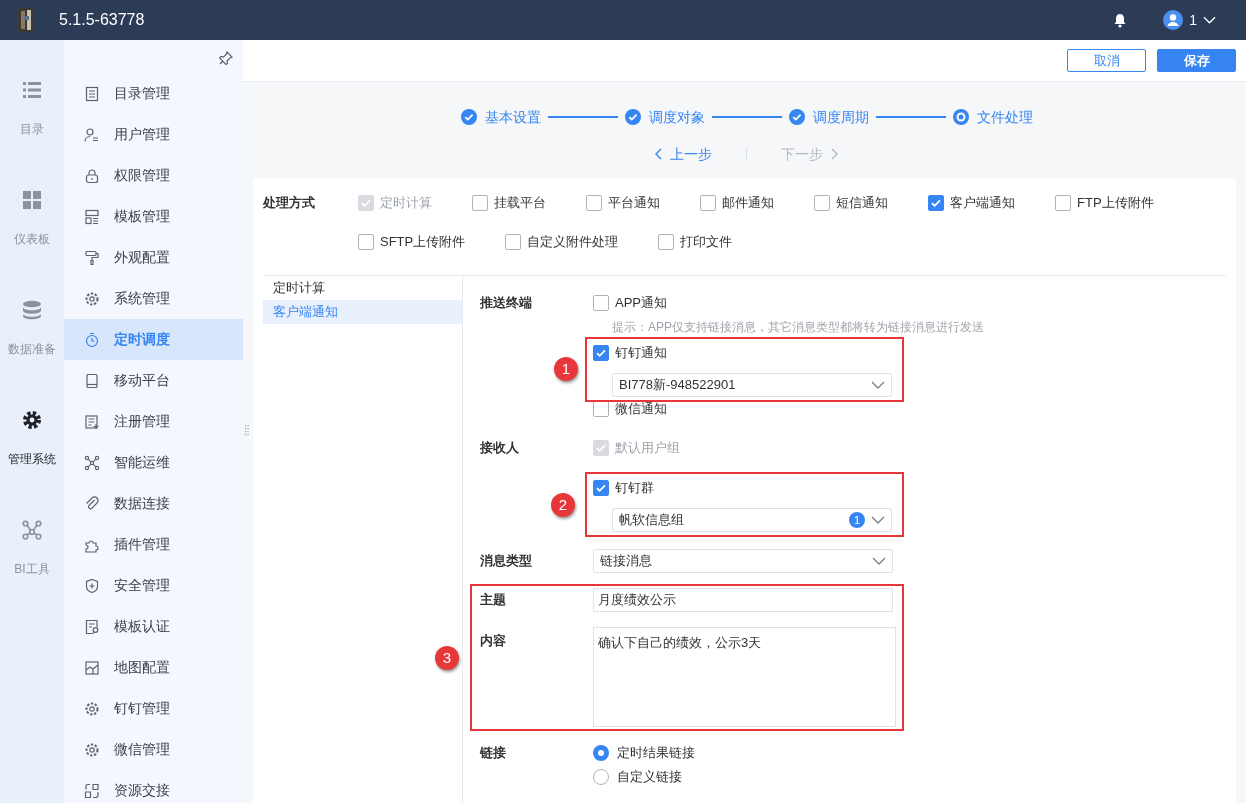  What do you see at coordinates (153, 503) in the screenshot?
I see `menu-item: 数据连接` at bounding box center [153, 503].